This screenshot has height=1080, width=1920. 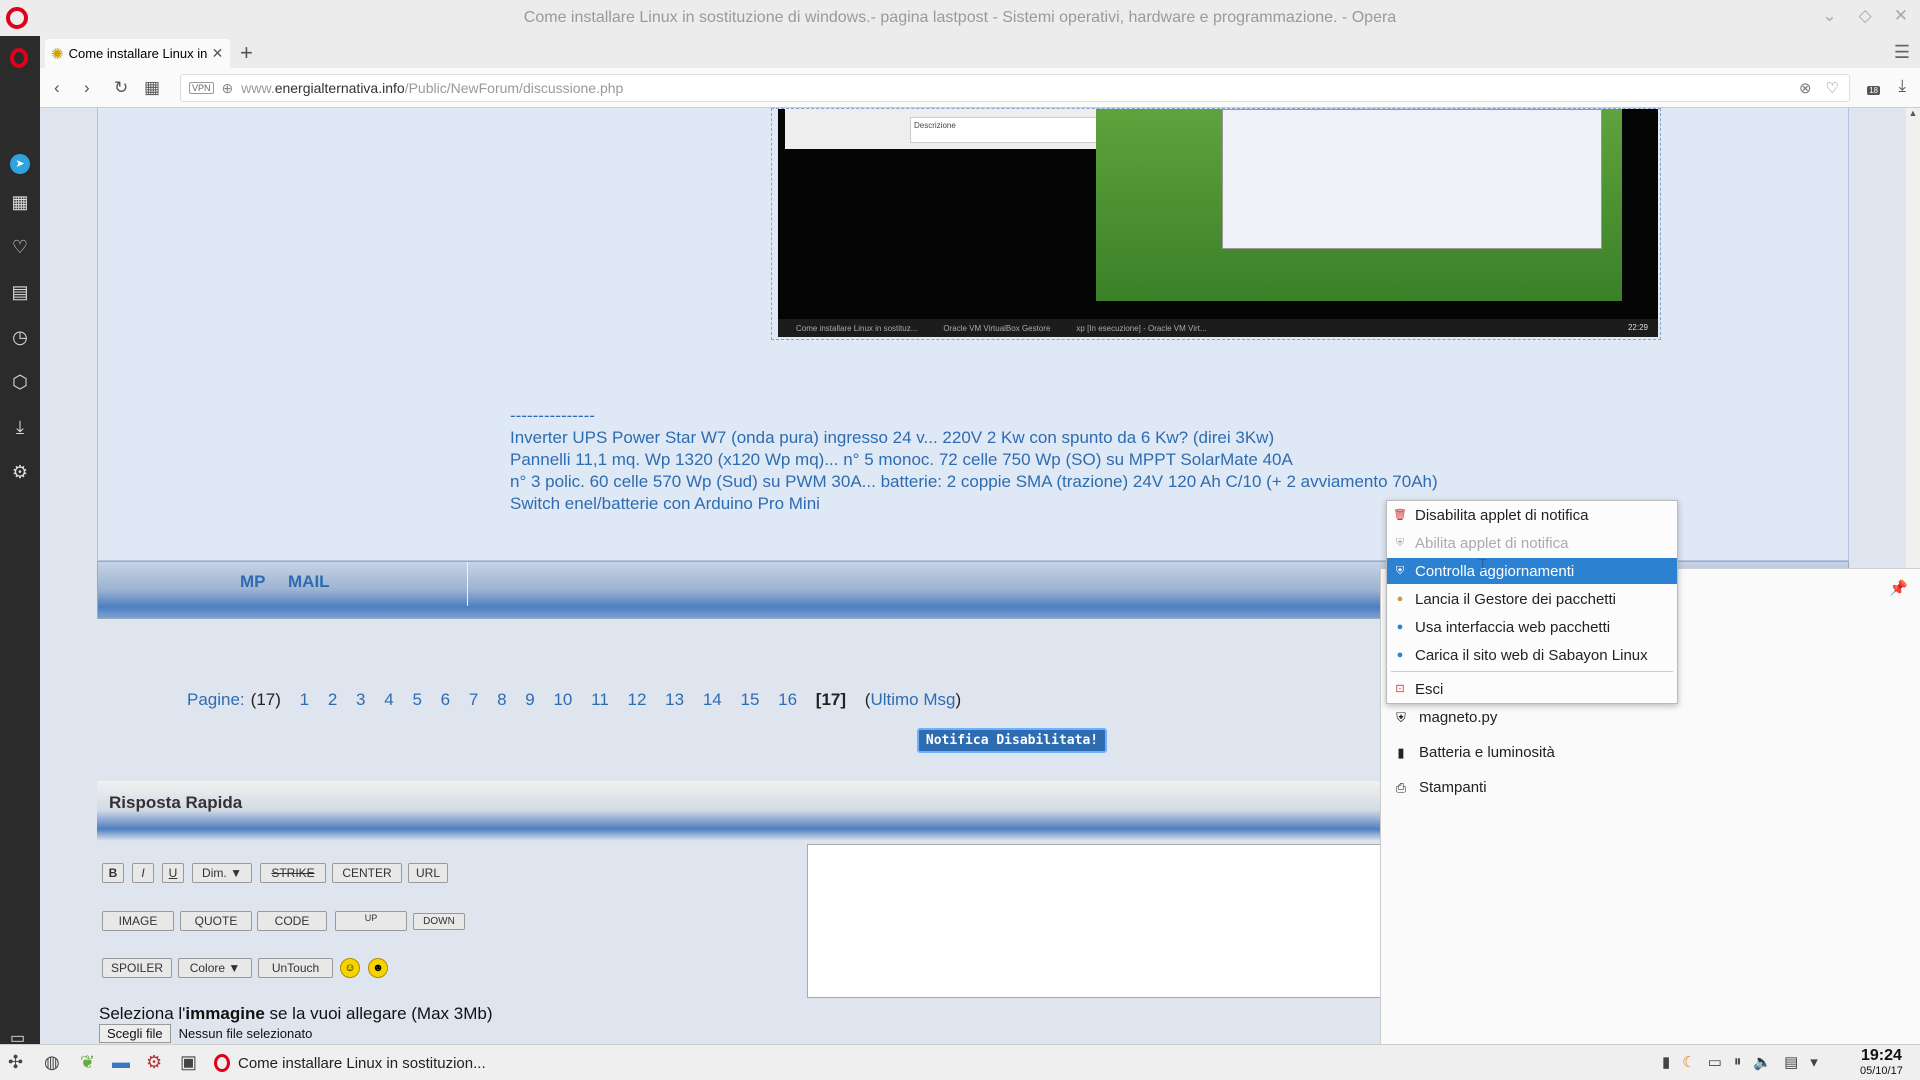 I want to click on maximize-icon: ◇, so click(x=1865, y=16).